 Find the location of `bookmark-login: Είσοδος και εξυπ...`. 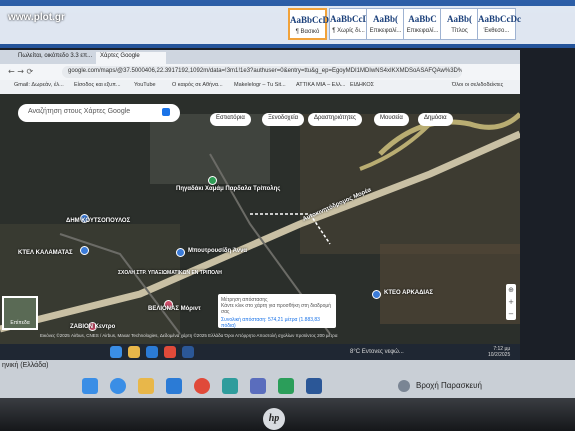

bookmark-login: Είσοδος και εξυπ... is located at coordinates (97, 85).